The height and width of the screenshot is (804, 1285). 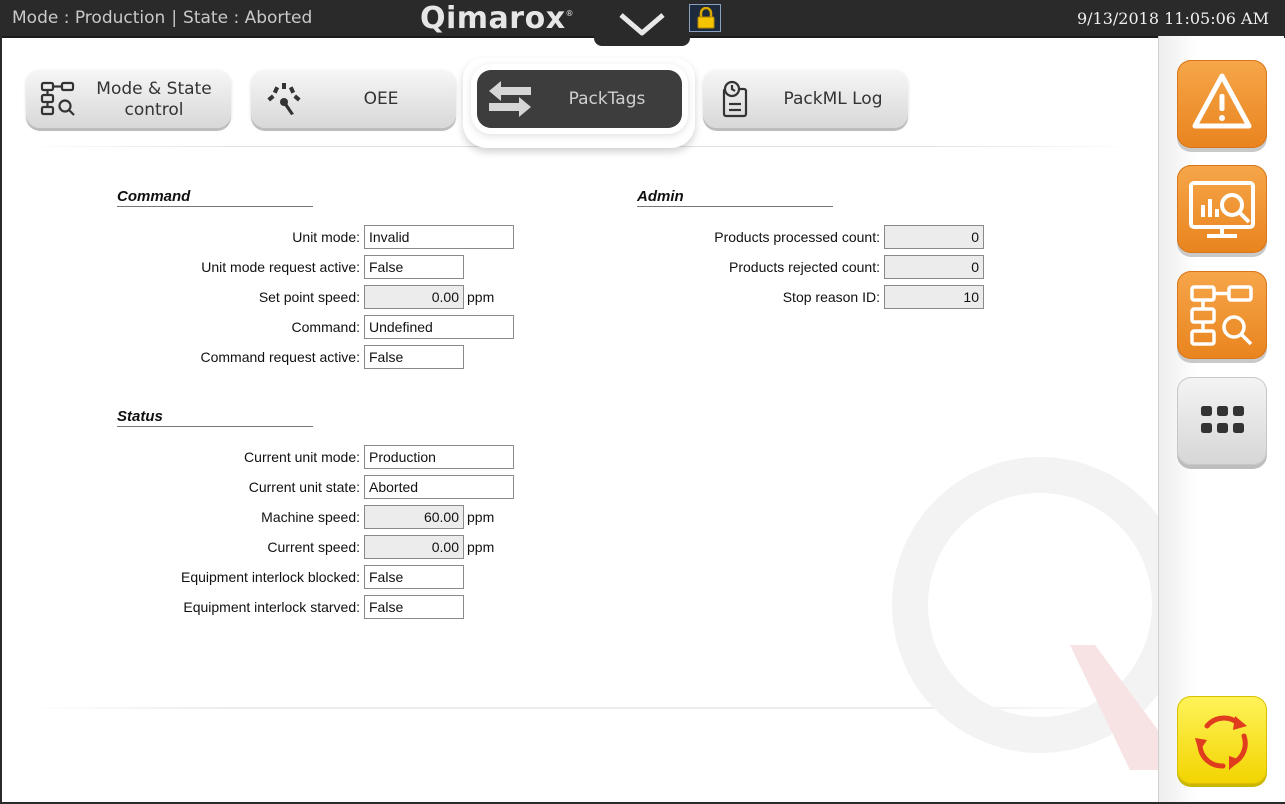 What do you see at coordinates (934, 297) in the screenshot?
I see `stop-reason-id-field: 10` at bounding box center [934, 297].